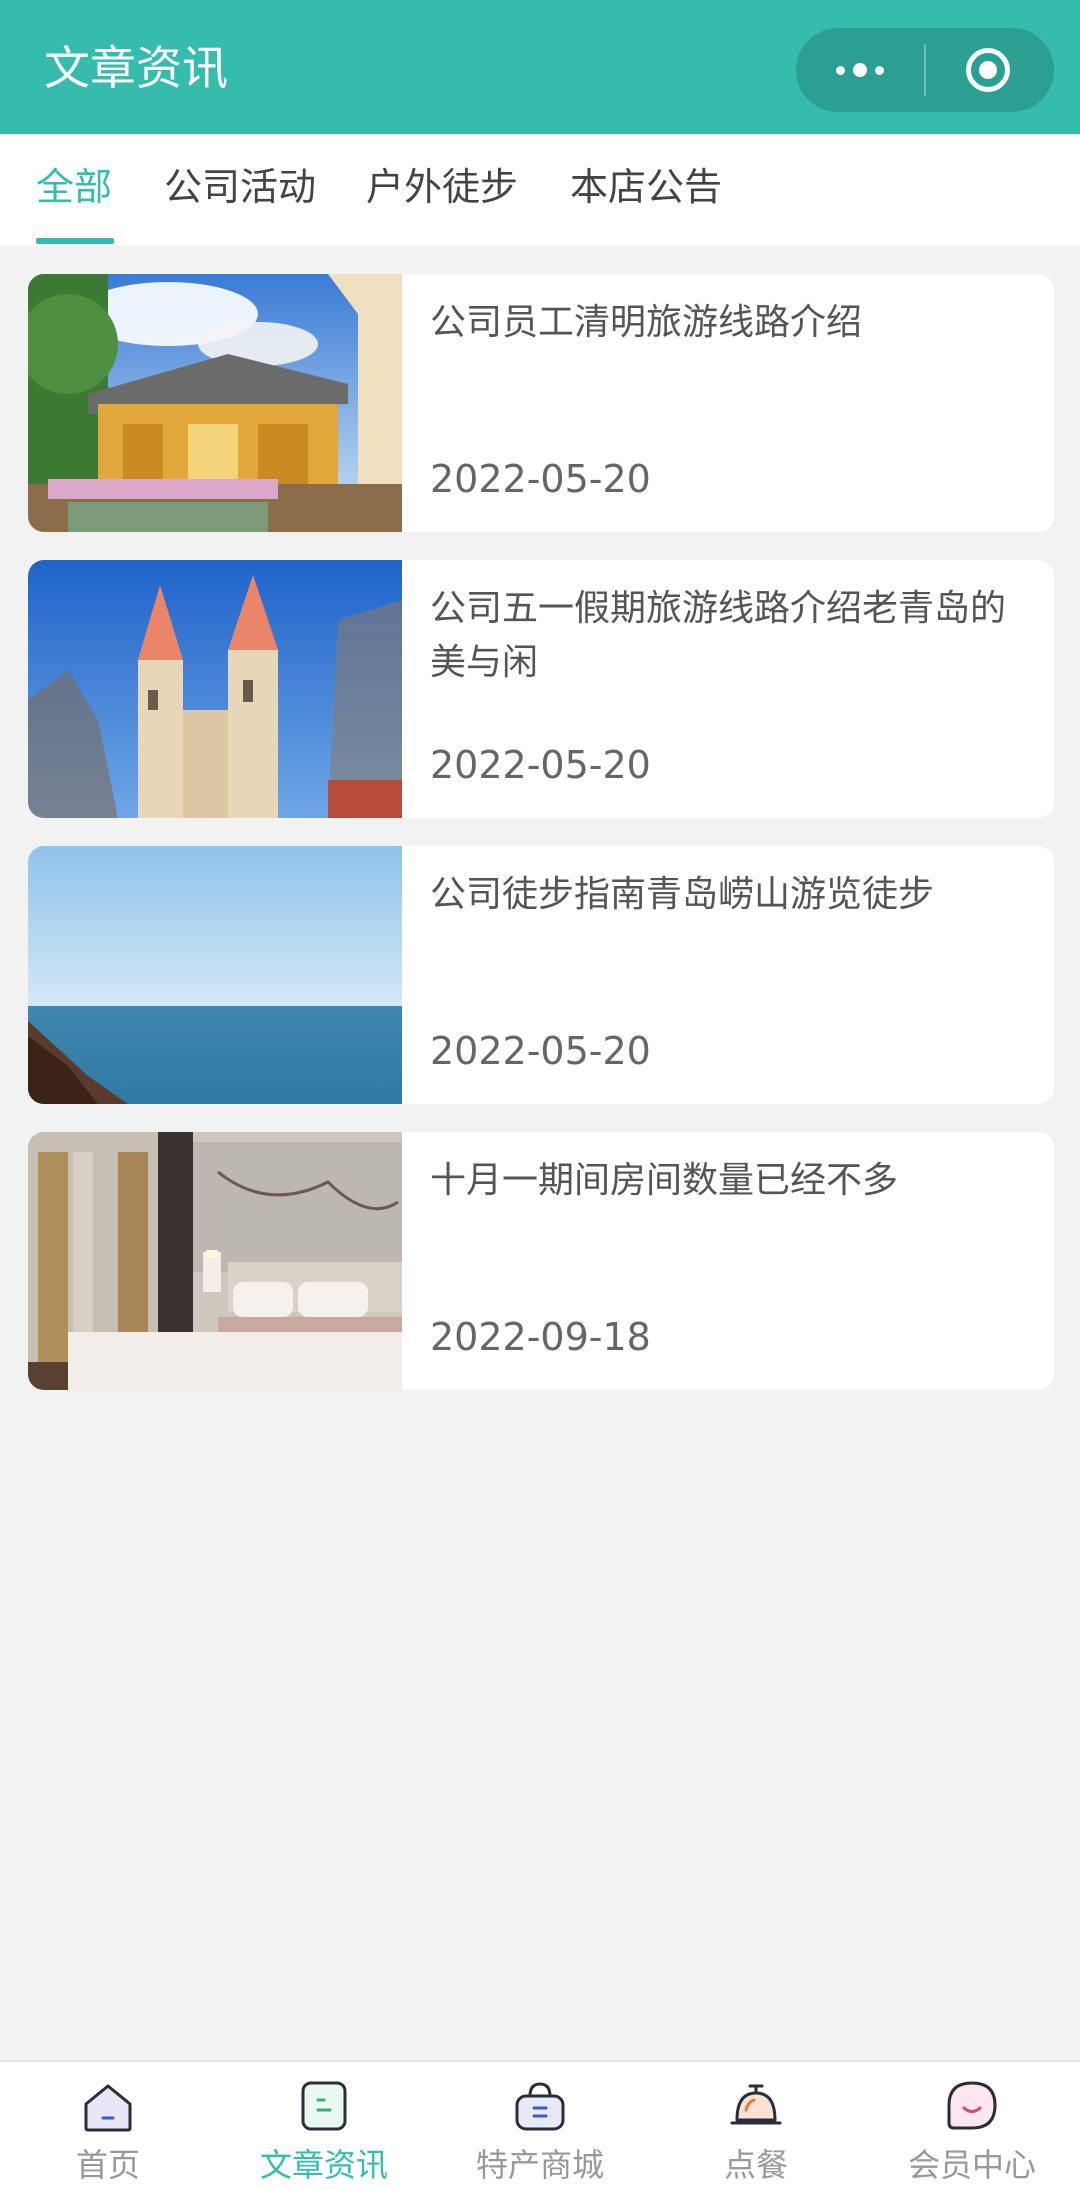 Image resolution: width=1080 pixels, height=2190 pixels. What do you see at coordinates (664, 1180) in the screenshot?
I see `article-title: 十月一期间房间数量已经不多` at bounding box center [664, 1180].